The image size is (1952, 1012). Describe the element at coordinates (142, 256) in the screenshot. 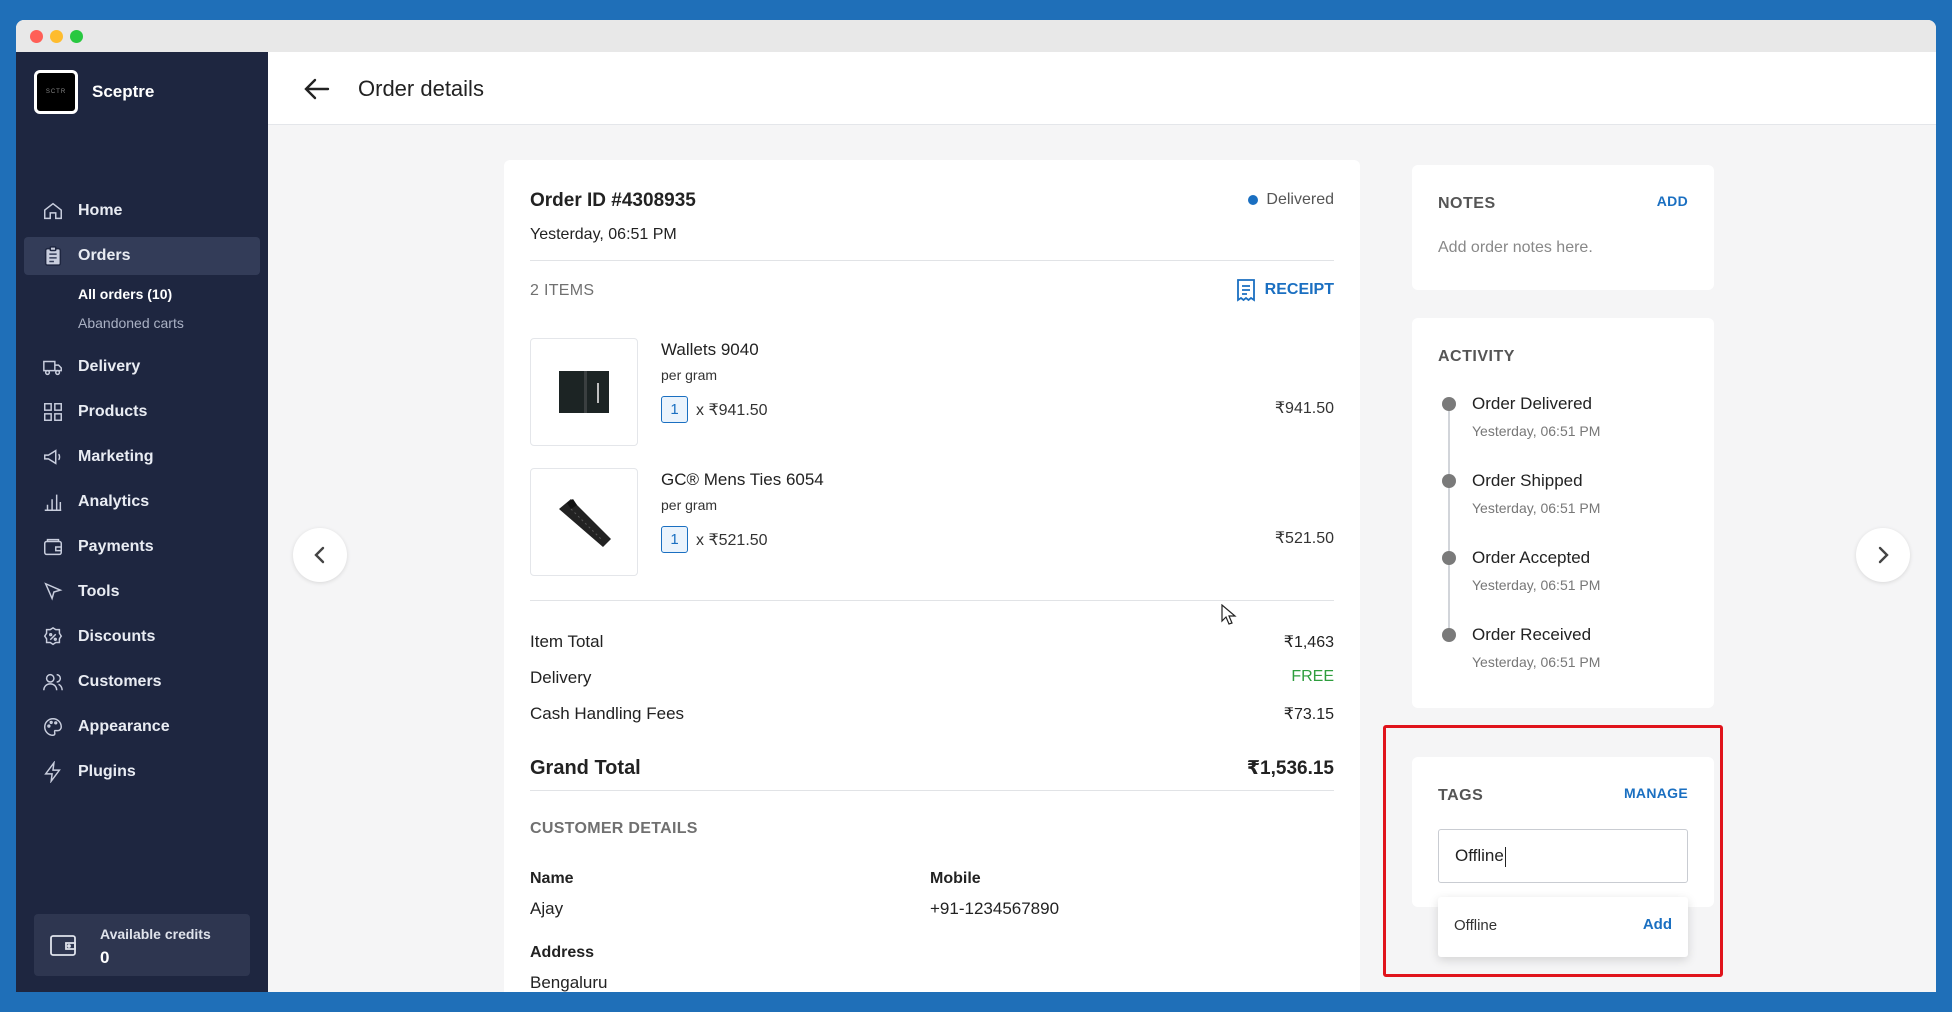

I see `sidebar-item-orders: Orders` at that location.